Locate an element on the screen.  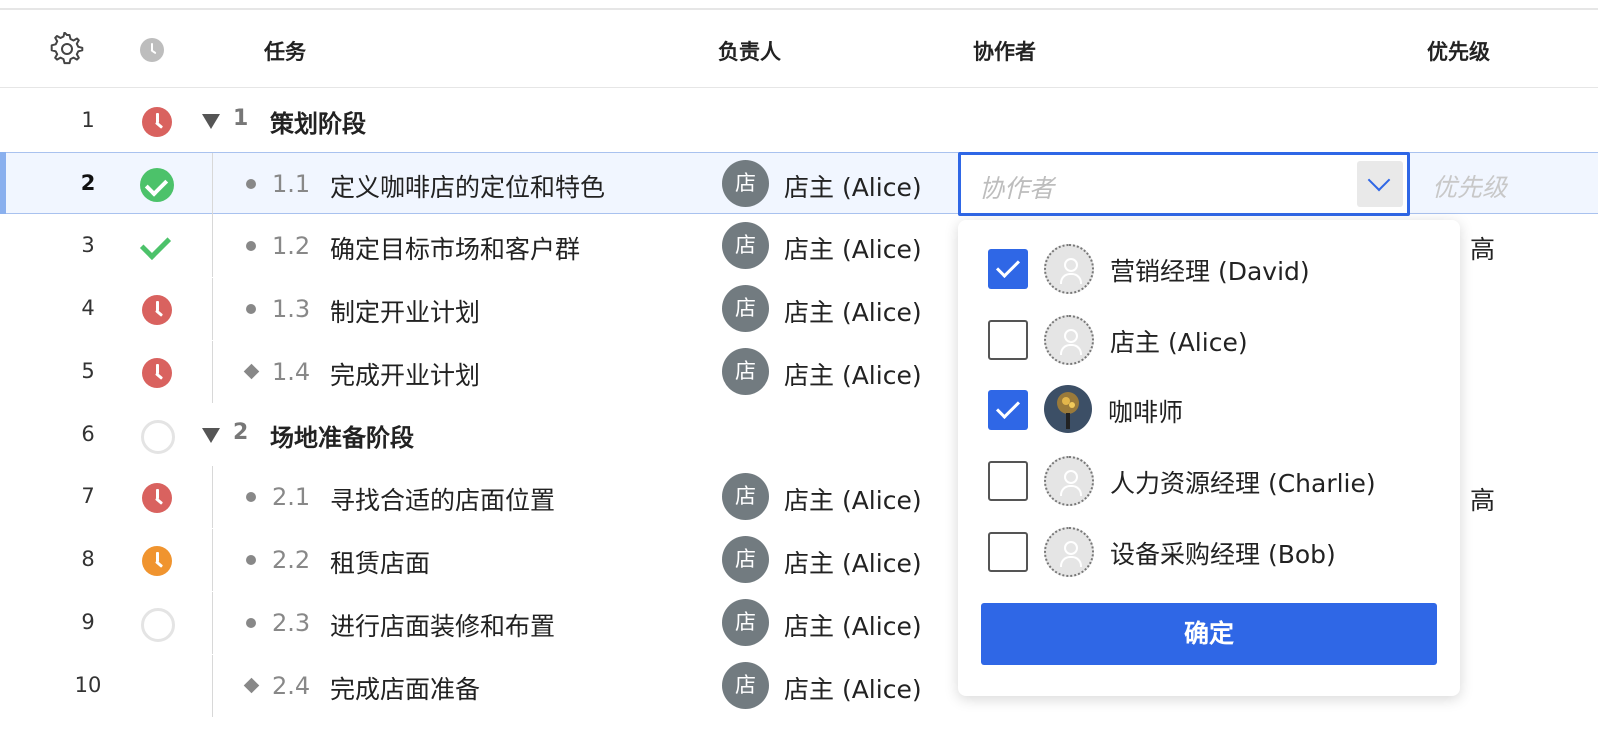
task-index: 2.4 is located at coordinates (291, 686).